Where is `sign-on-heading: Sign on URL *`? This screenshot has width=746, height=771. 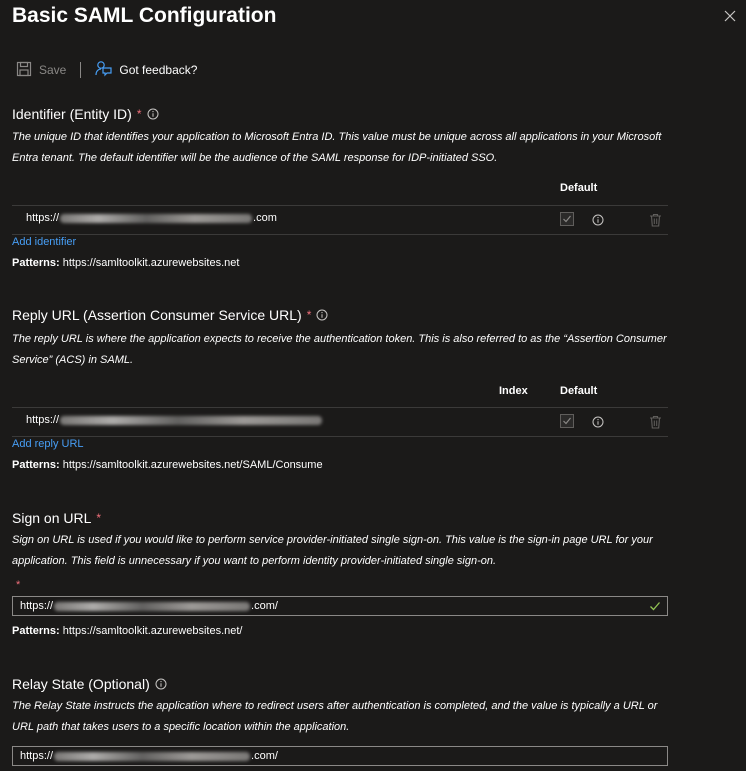 sign-on-heading: Sign on URL * is located at coordinates (56, 518).